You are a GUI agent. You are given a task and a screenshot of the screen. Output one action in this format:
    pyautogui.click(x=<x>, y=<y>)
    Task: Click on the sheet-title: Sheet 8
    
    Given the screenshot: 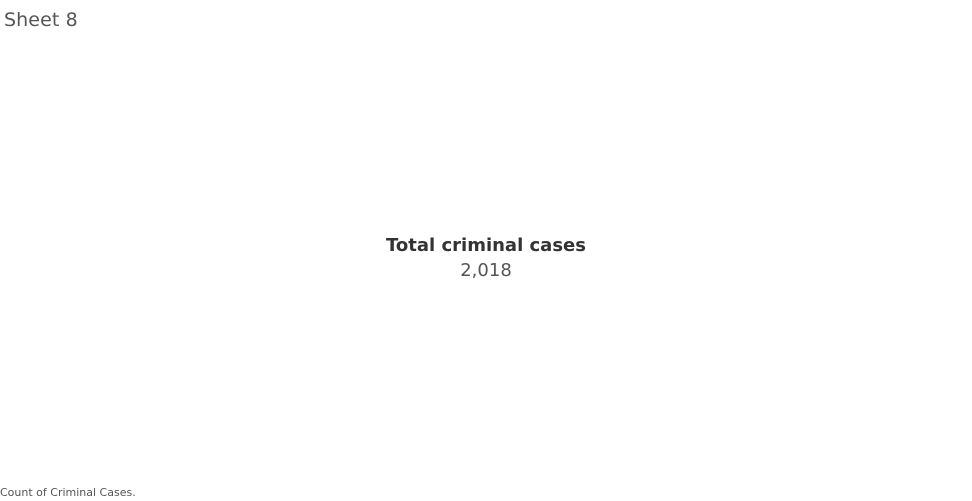 What is the action you would take?
    pyautogui.click(x=41, y=20)
    